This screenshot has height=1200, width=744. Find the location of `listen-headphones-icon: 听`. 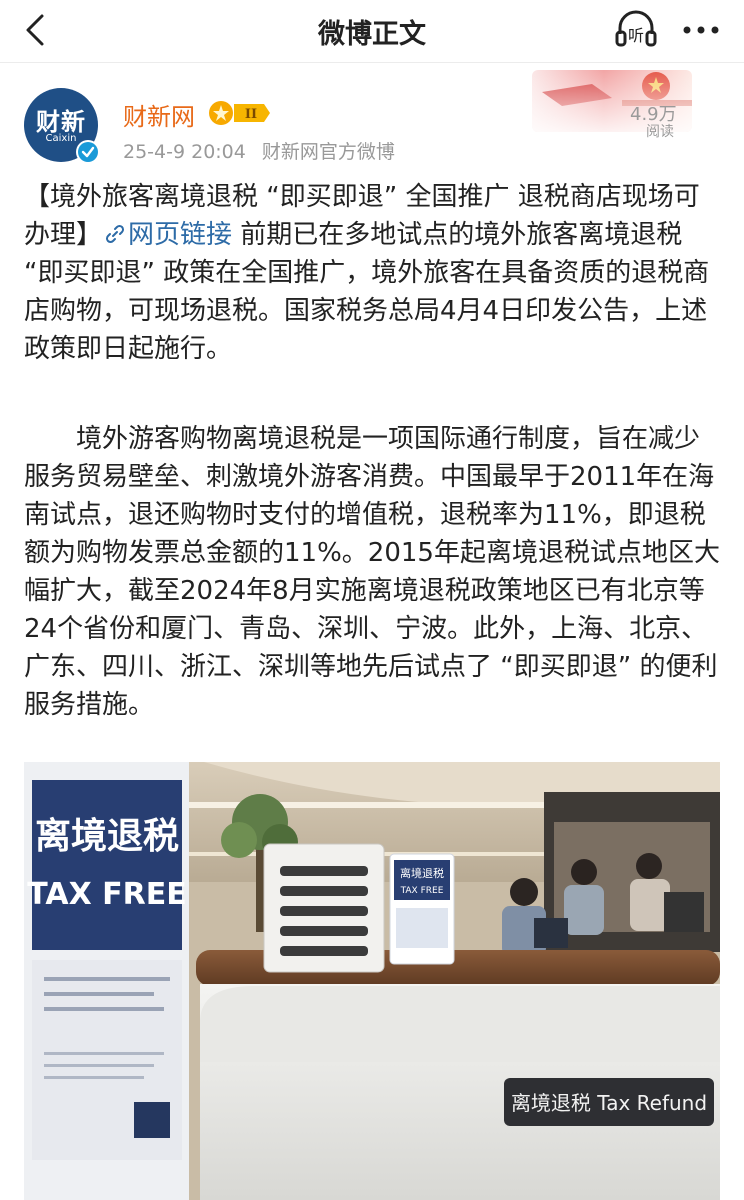

listen-headphones-icon: 听 is located at coordinates (636, 29).